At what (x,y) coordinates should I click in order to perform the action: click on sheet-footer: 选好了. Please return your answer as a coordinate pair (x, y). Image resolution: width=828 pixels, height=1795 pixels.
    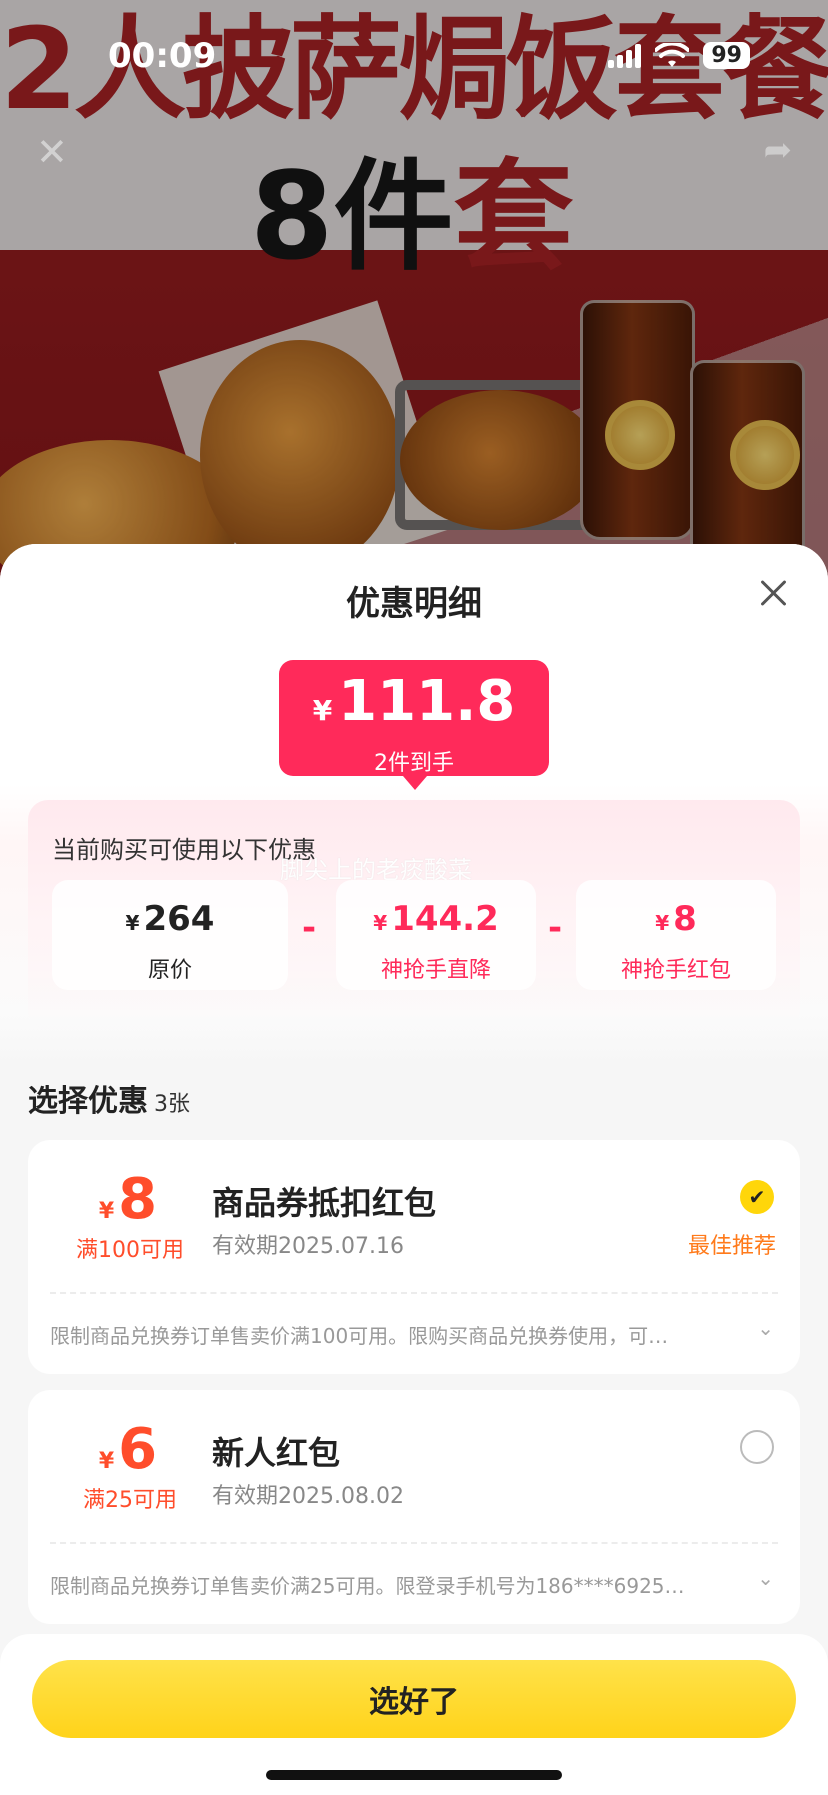
    Looking at the image, I should click on (414, 1714).